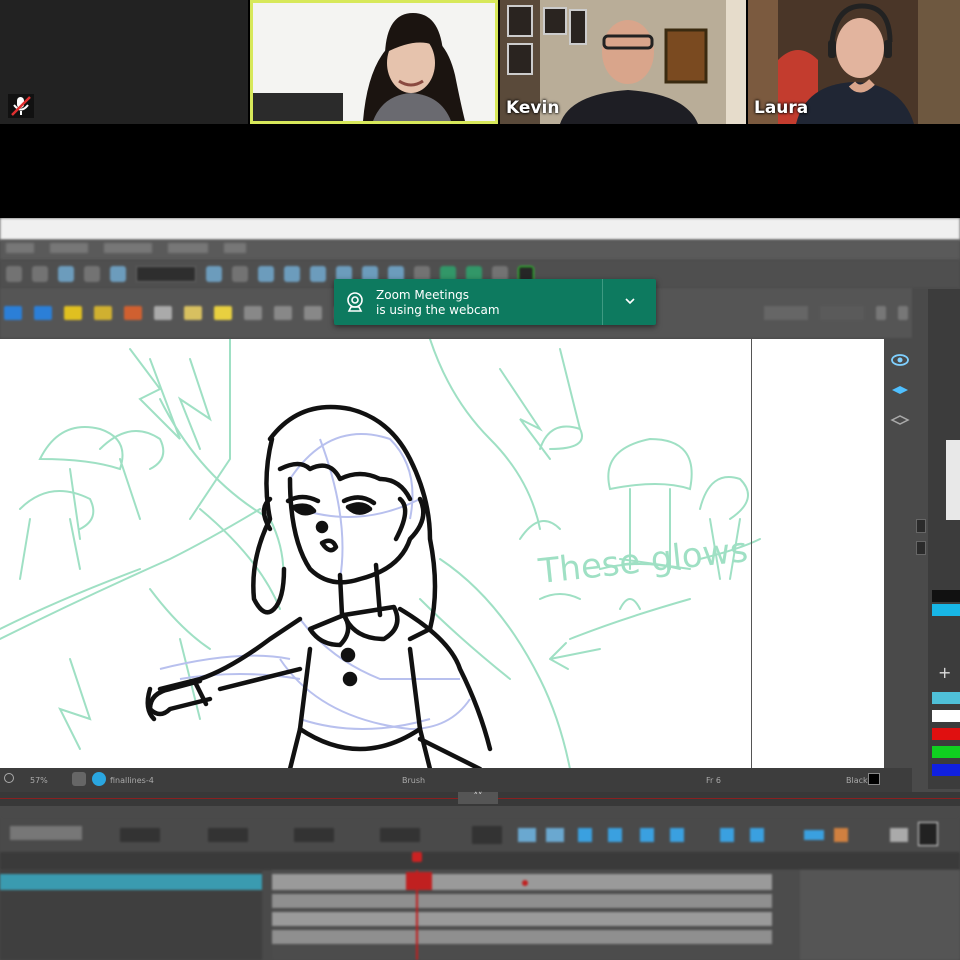  What do you see at coordinates (944, 672) in the screenshot?
I see `palette-add-icon: +` at bounding box center [944, 672].